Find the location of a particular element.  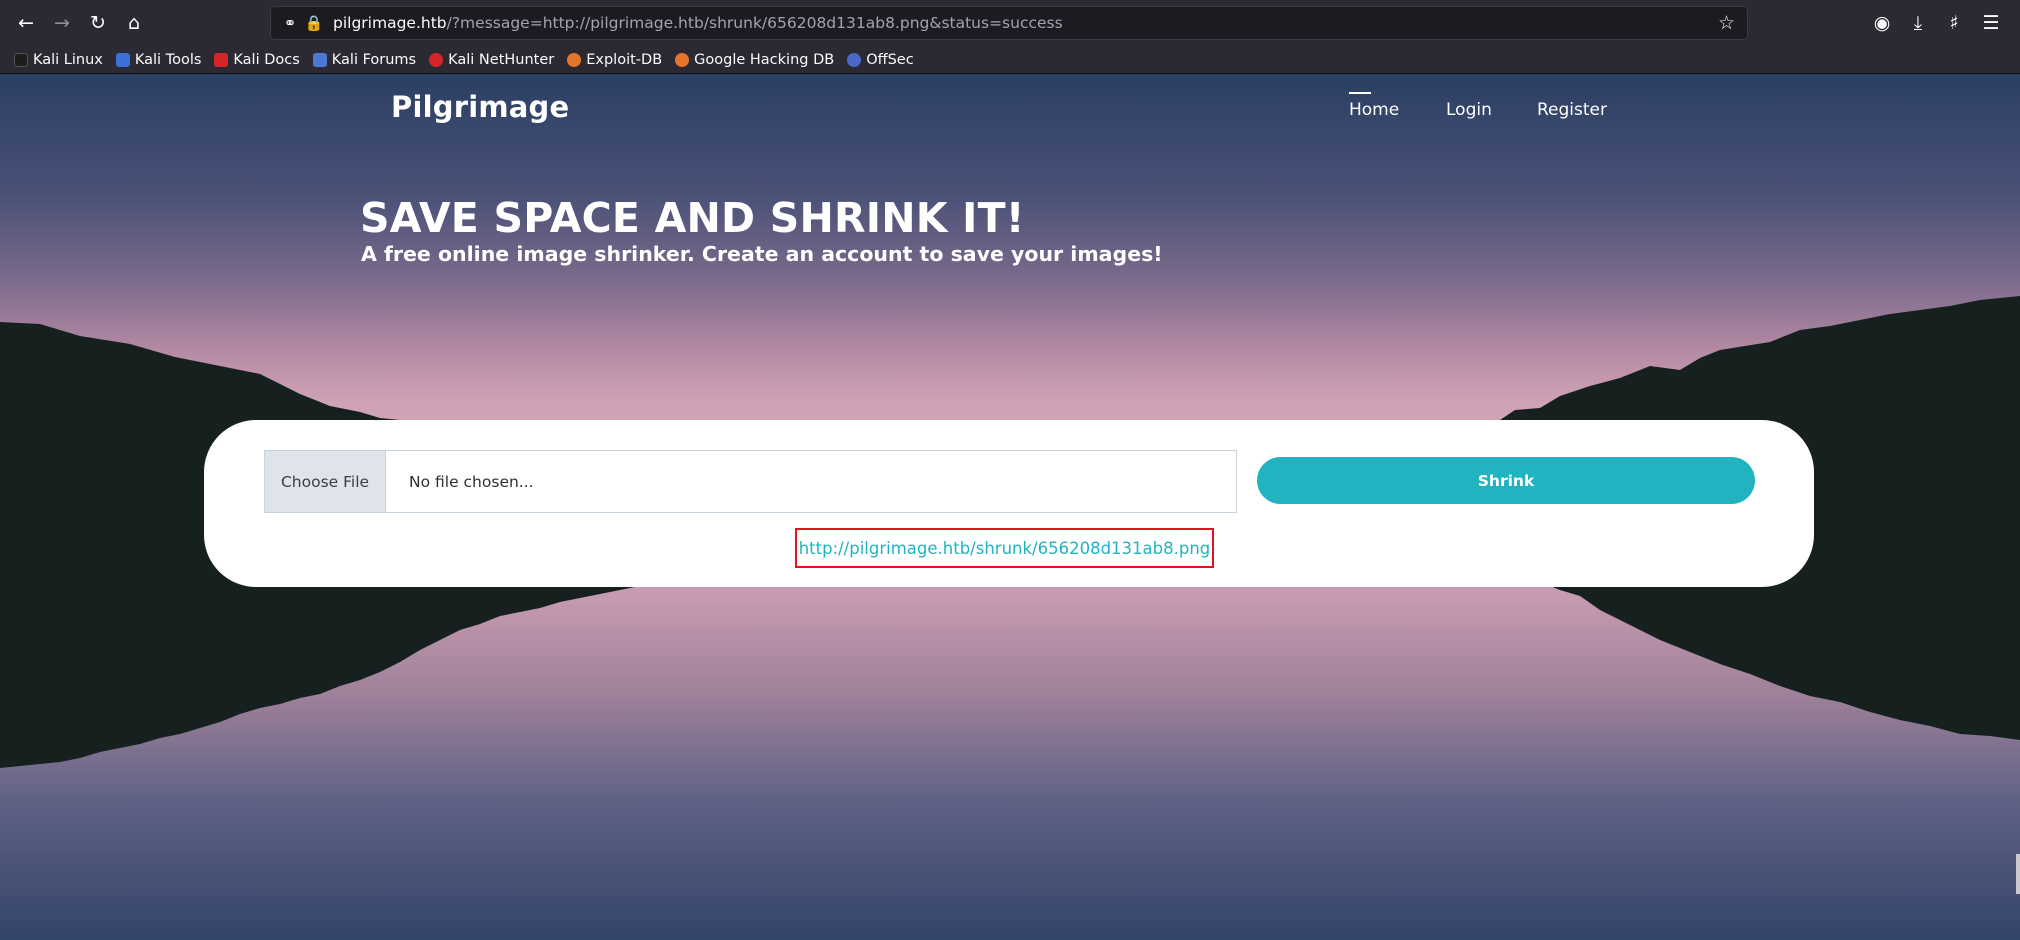

nav-login: Login is located at coordinates (1469, 110).